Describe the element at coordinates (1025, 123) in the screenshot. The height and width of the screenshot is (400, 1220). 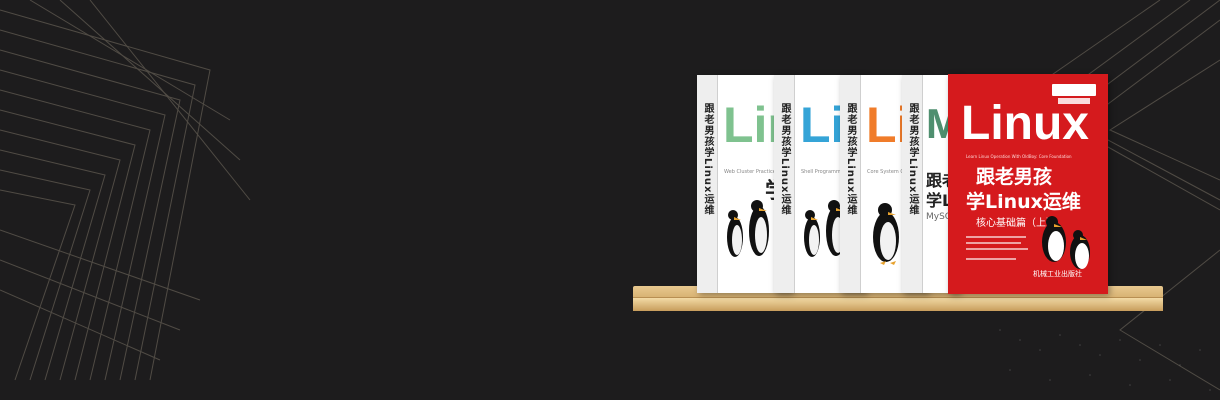
I see `featured-book-title: Linux` at that location.